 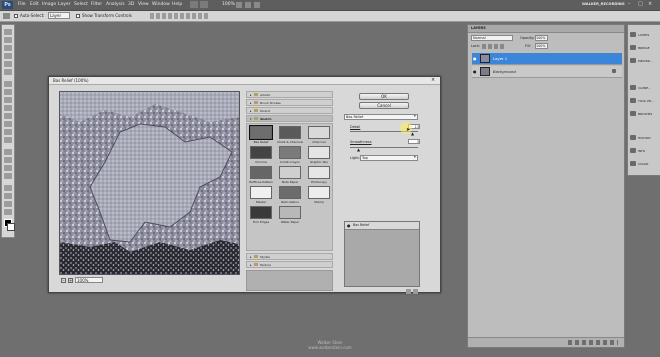 What do you see at coordinates (261, 192) in the screenshot?
I see `thumb-plaster` at bounding box center [261, 192].